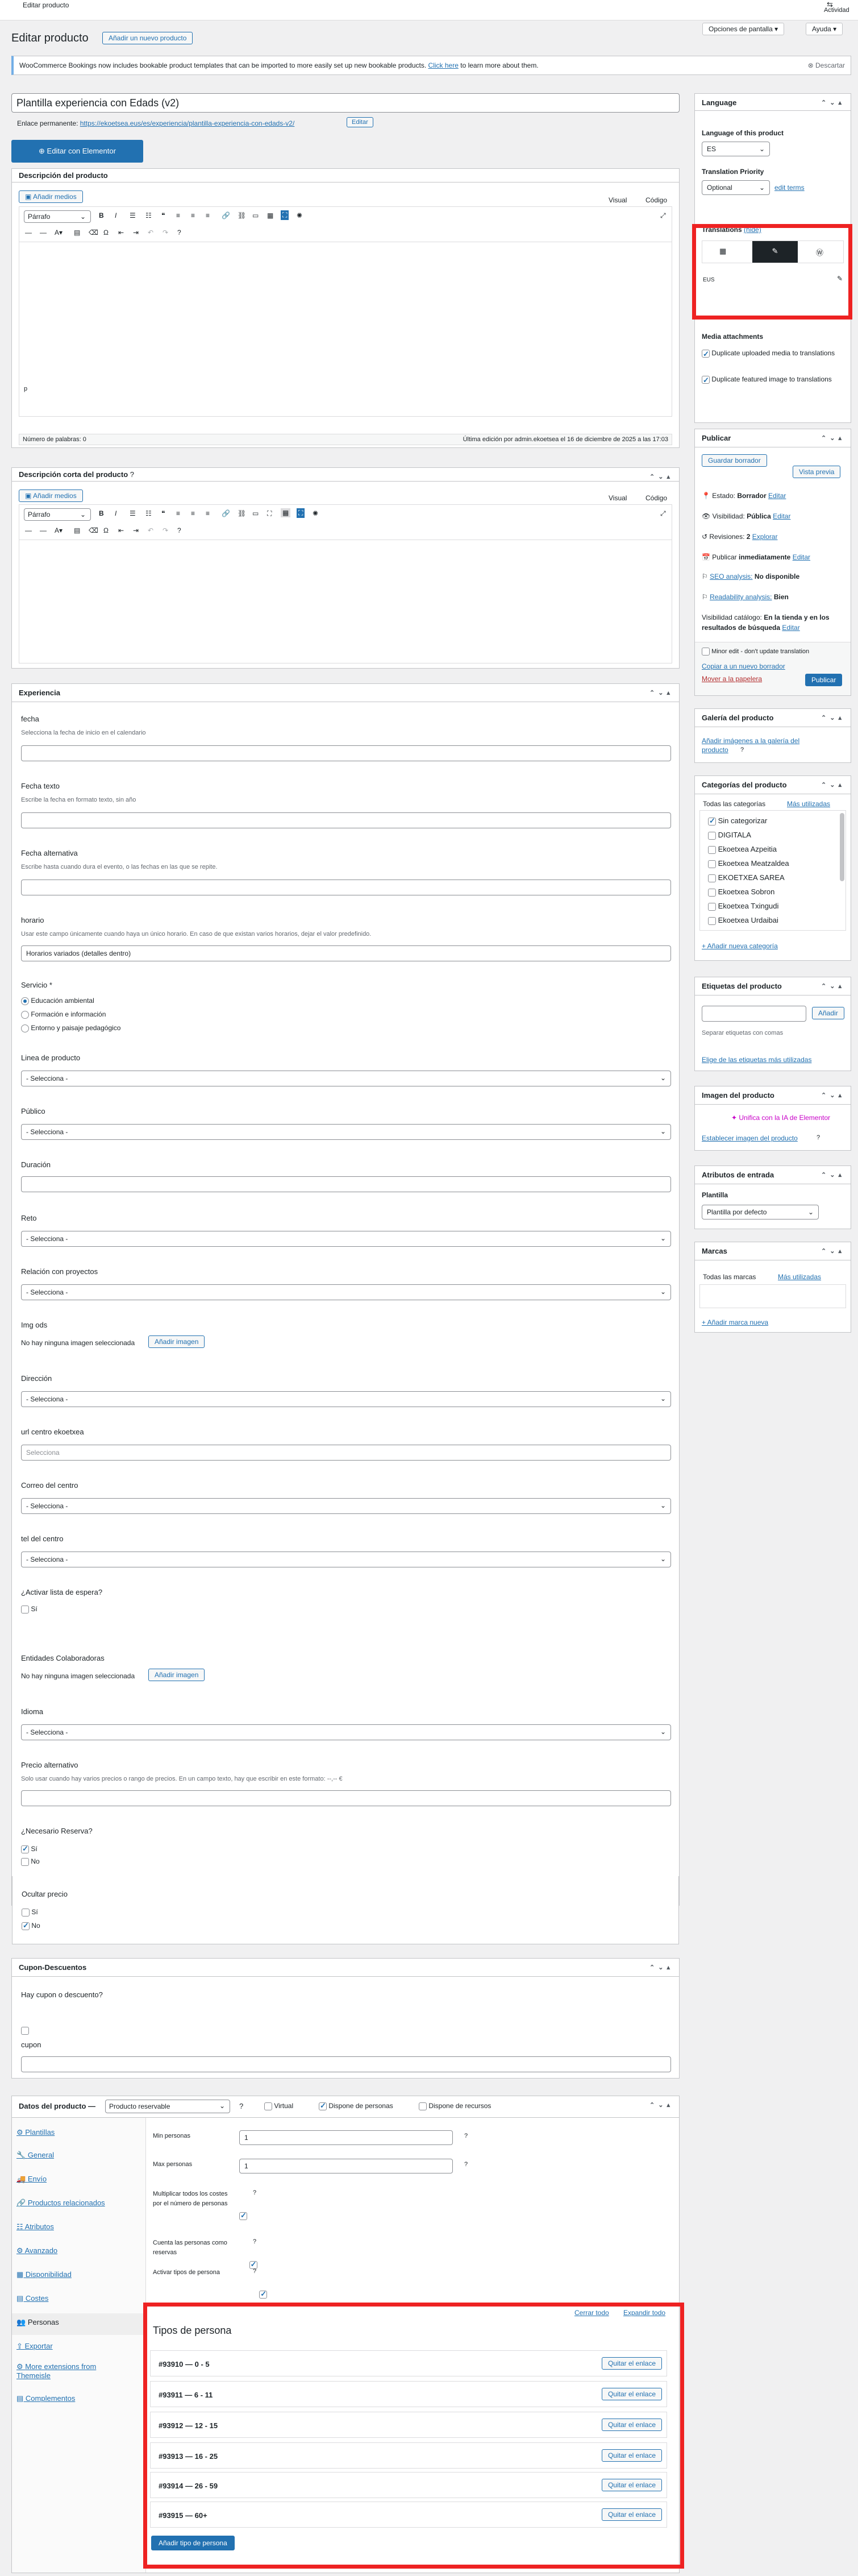  I want to click on recursos-option: Dispone de recursos, so click(455, 2106).